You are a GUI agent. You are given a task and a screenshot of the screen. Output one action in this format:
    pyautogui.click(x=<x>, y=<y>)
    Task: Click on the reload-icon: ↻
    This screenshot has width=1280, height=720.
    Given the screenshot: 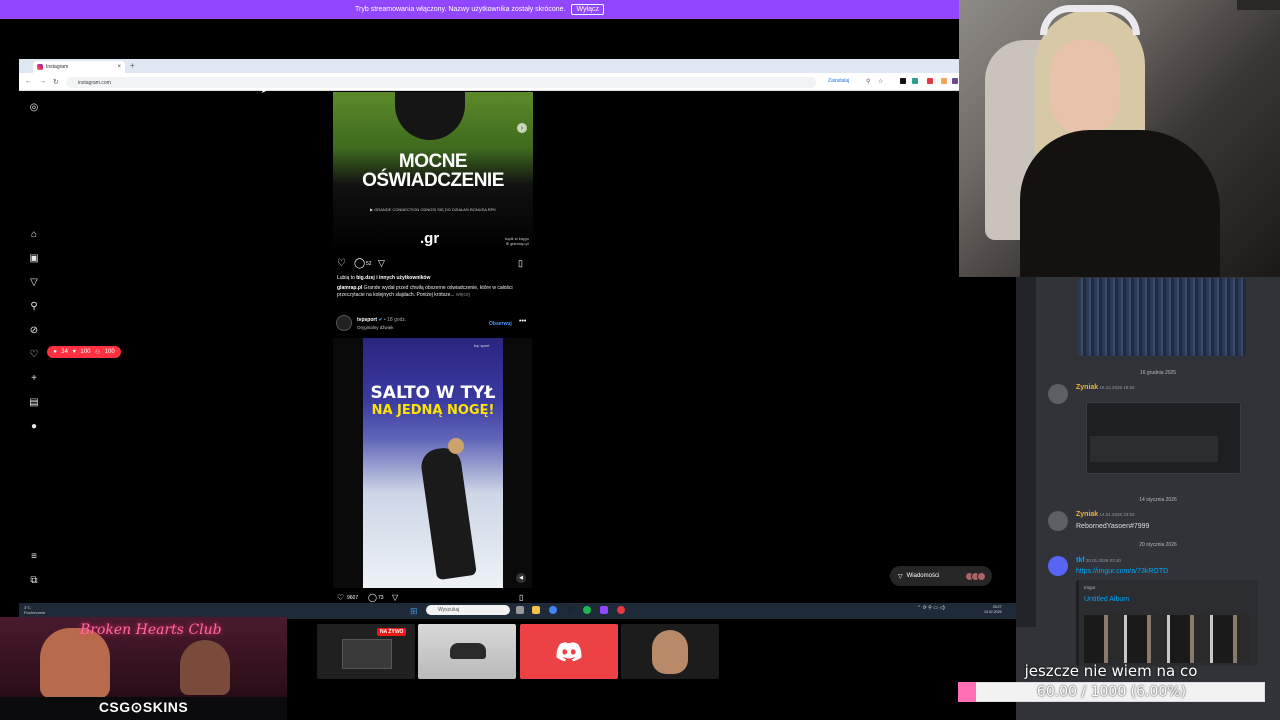 What is the action you would take?
    pyautogui.click(x=56, y=82)
    